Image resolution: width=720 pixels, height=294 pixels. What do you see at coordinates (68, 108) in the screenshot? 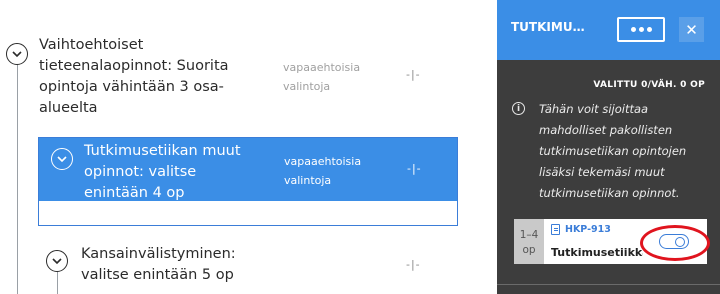
I see `group-title-line: alueelta` at bounding box center [68, 108].